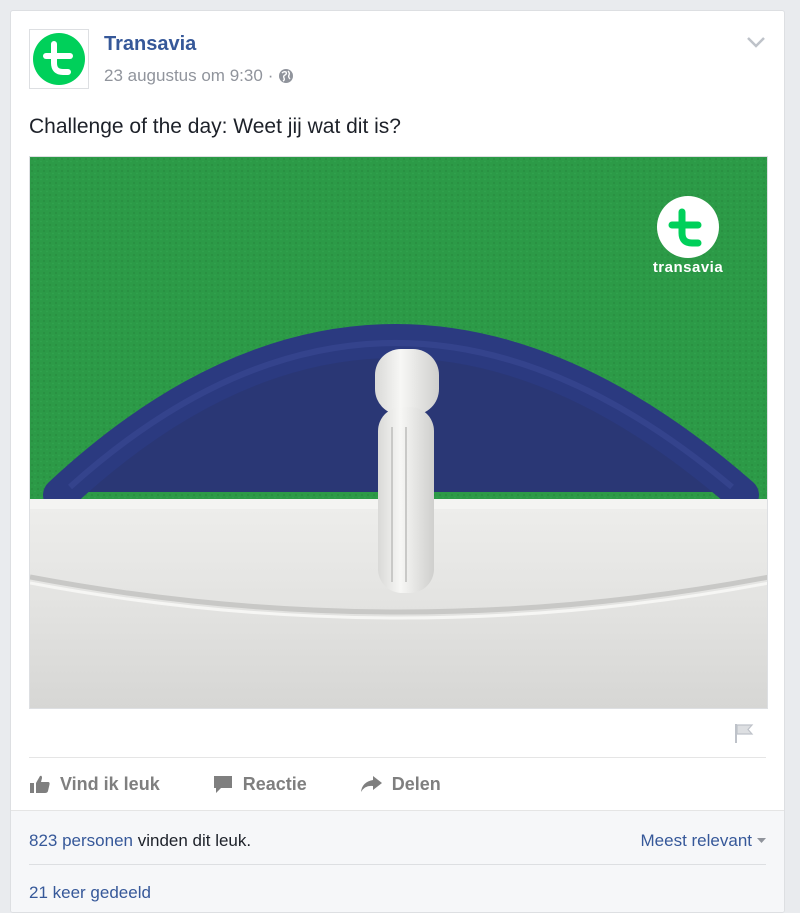  Describe the element at coordinates (150, 44) in the screenshot. I see `page-name-link: Transavia` at that location.